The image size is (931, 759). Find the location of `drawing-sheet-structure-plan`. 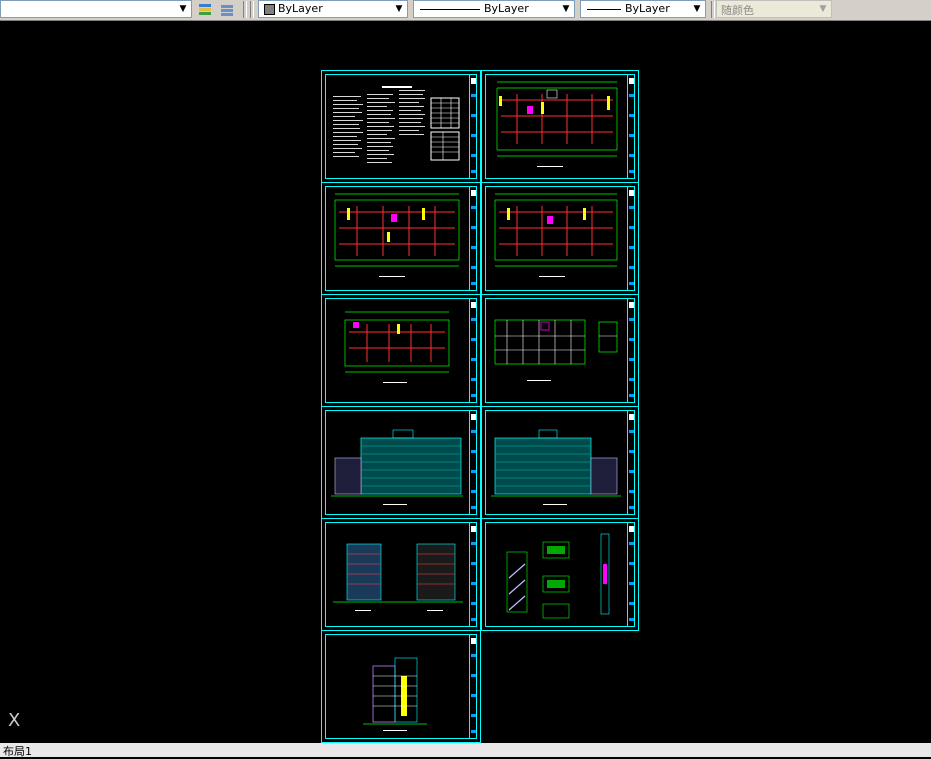

drawing-sheet-structure-plan is located at coordinates (560, 350).